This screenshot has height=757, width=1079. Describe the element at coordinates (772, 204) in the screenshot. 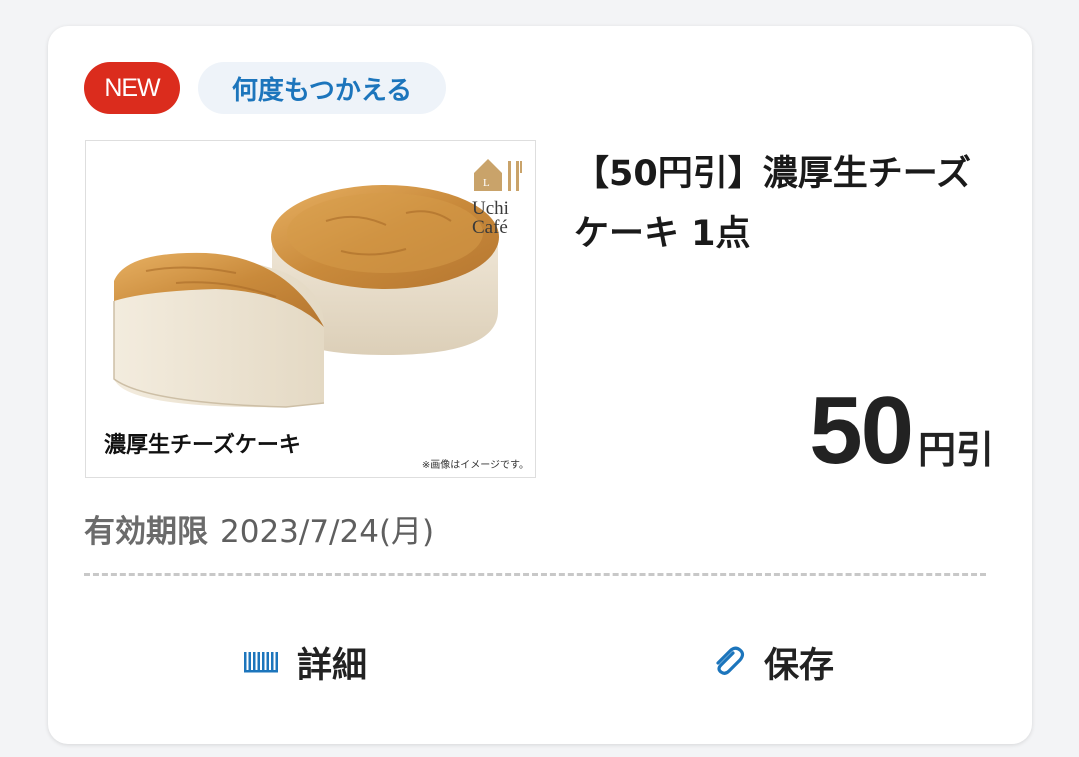

I see `coupon-title: 【50円引】濃厚生チーズケーキ 1点` at that location.